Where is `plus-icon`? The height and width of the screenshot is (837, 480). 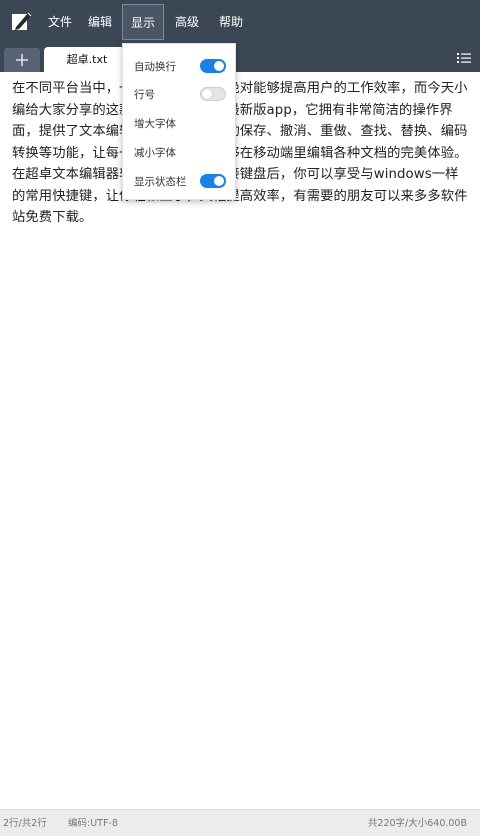 plus-icon is located at coordinates (22, 60).